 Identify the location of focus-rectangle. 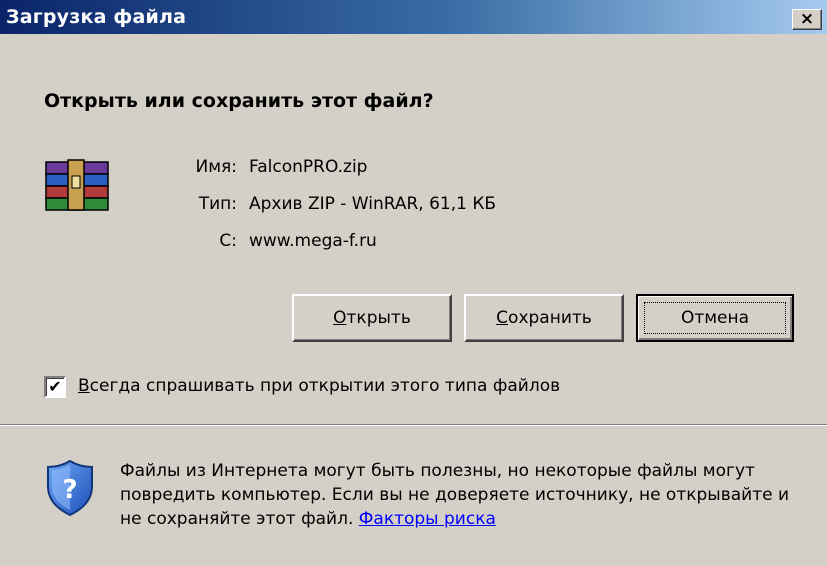
(715, 318).